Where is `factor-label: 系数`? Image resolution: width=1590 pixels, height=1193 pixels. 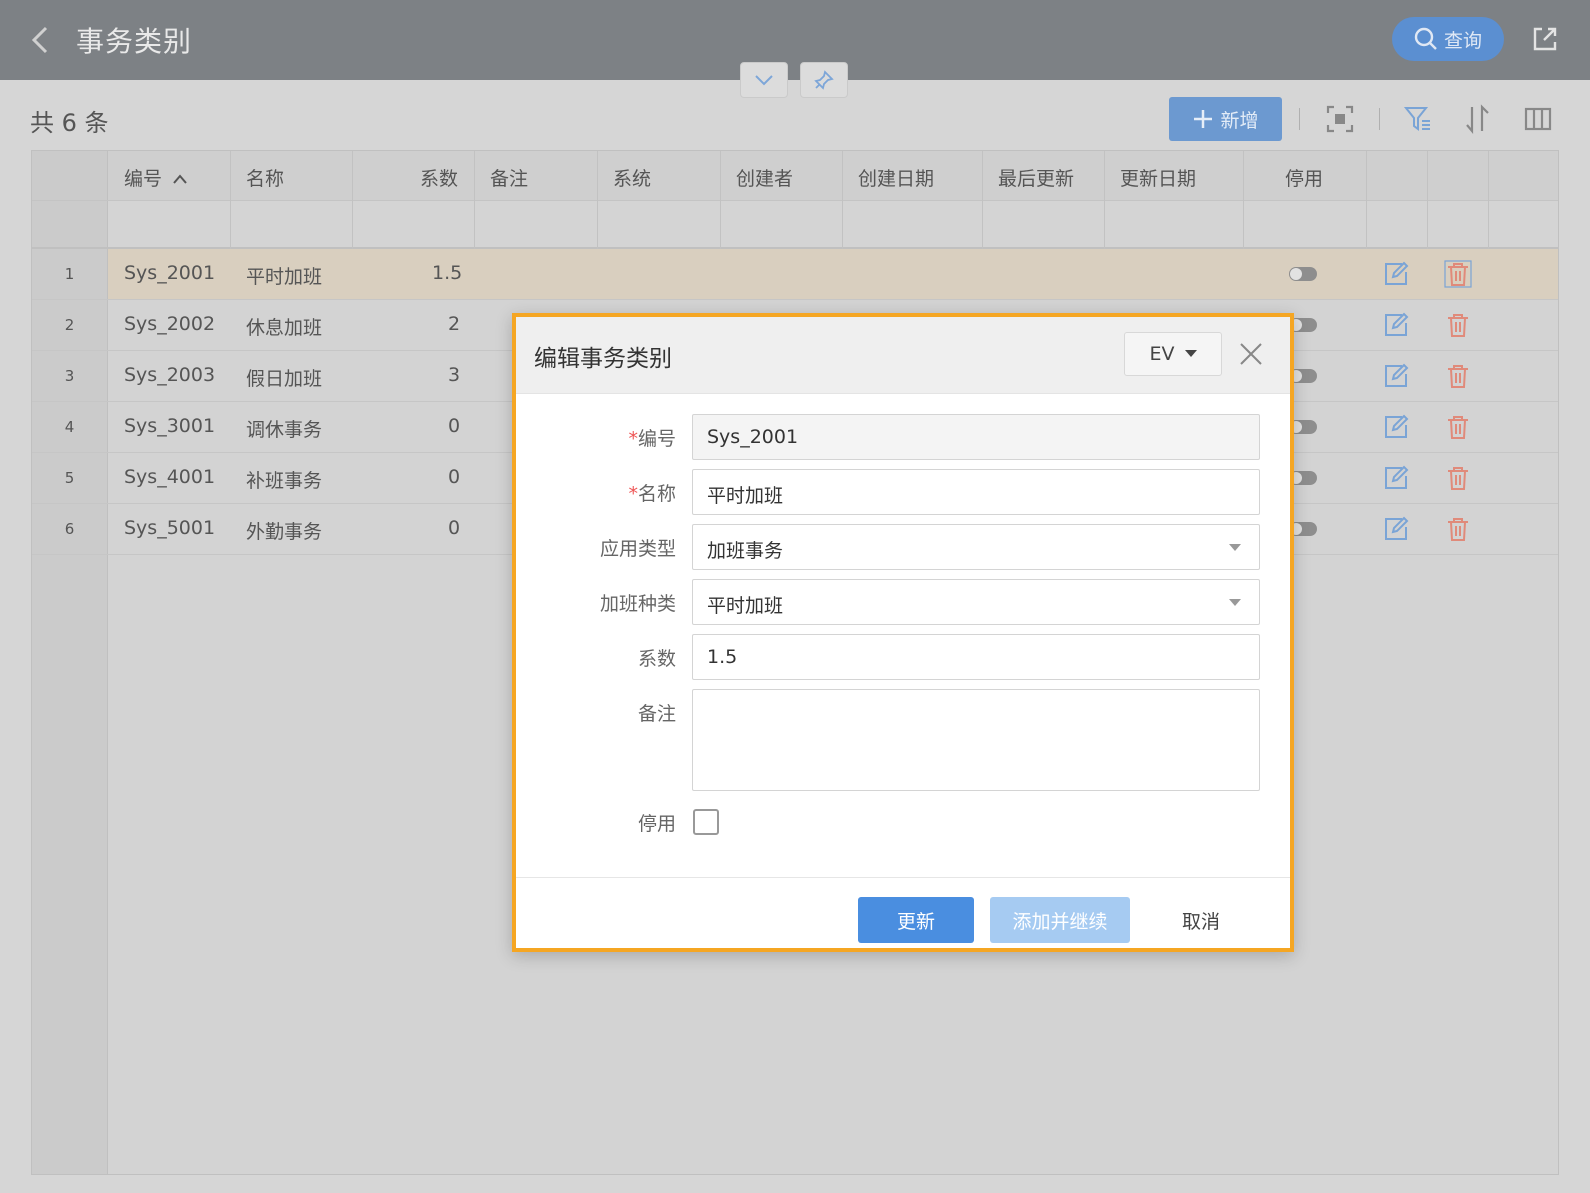 factor-label: 系数 is located at coordinates (656, 659).